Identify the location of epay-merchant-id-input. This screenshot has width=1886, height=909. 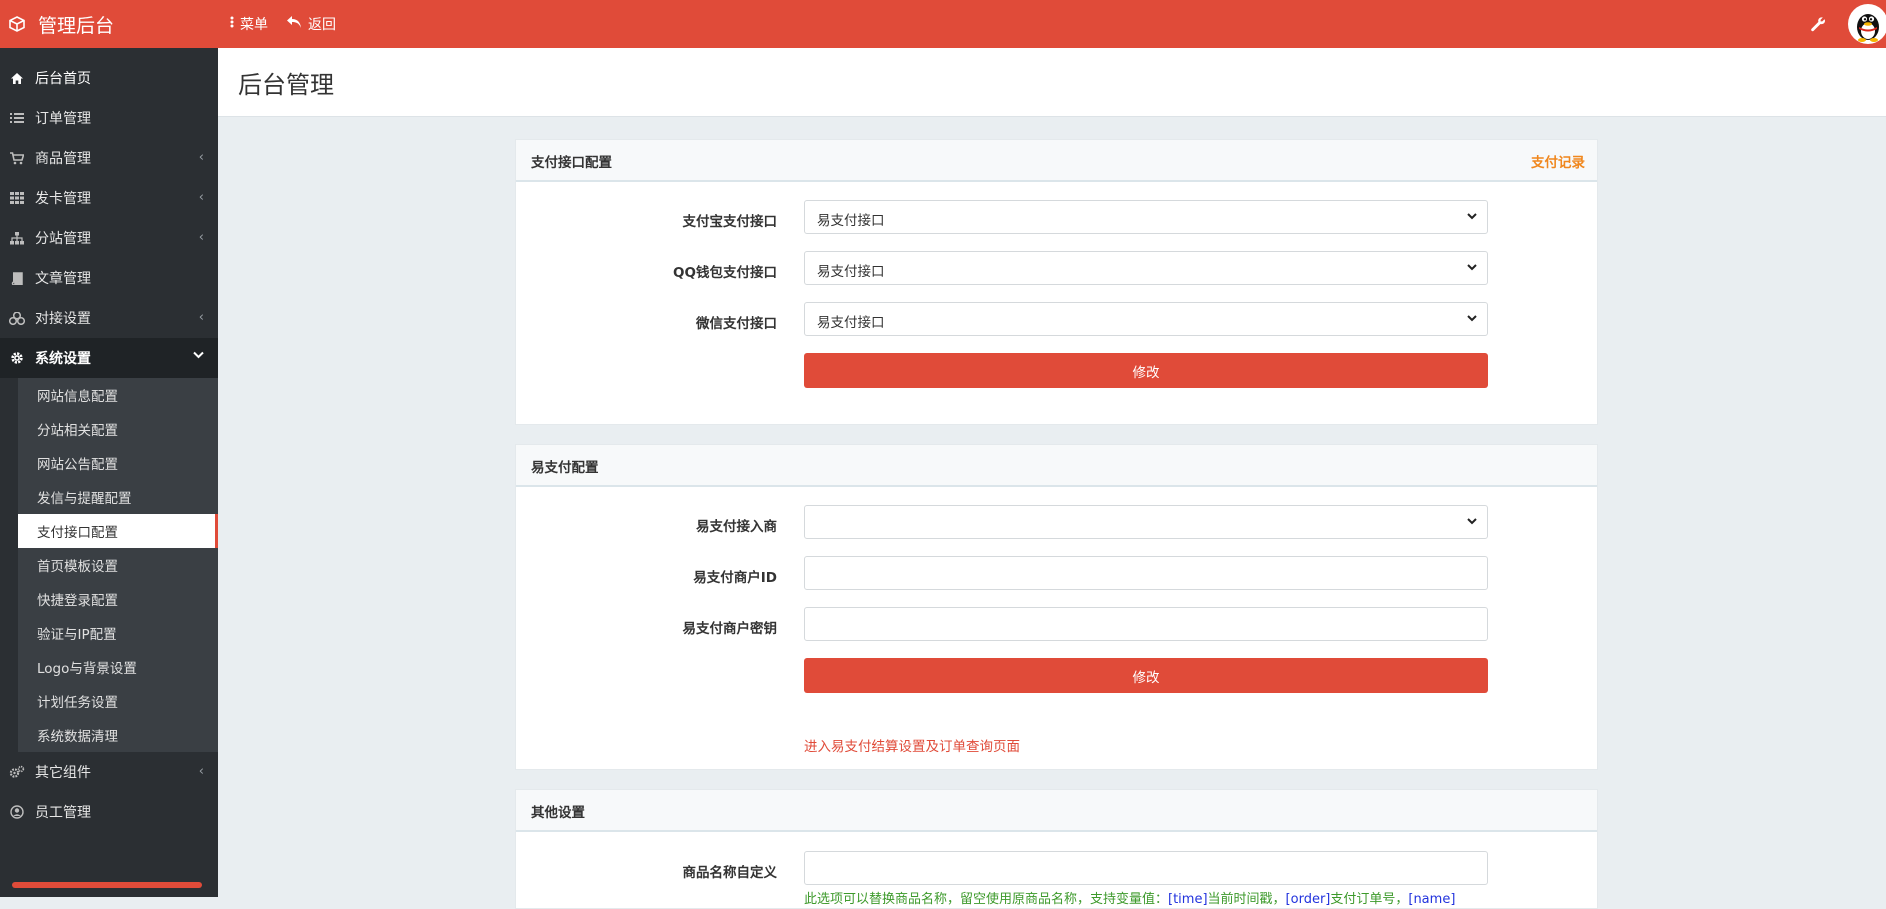
(1146, 573).